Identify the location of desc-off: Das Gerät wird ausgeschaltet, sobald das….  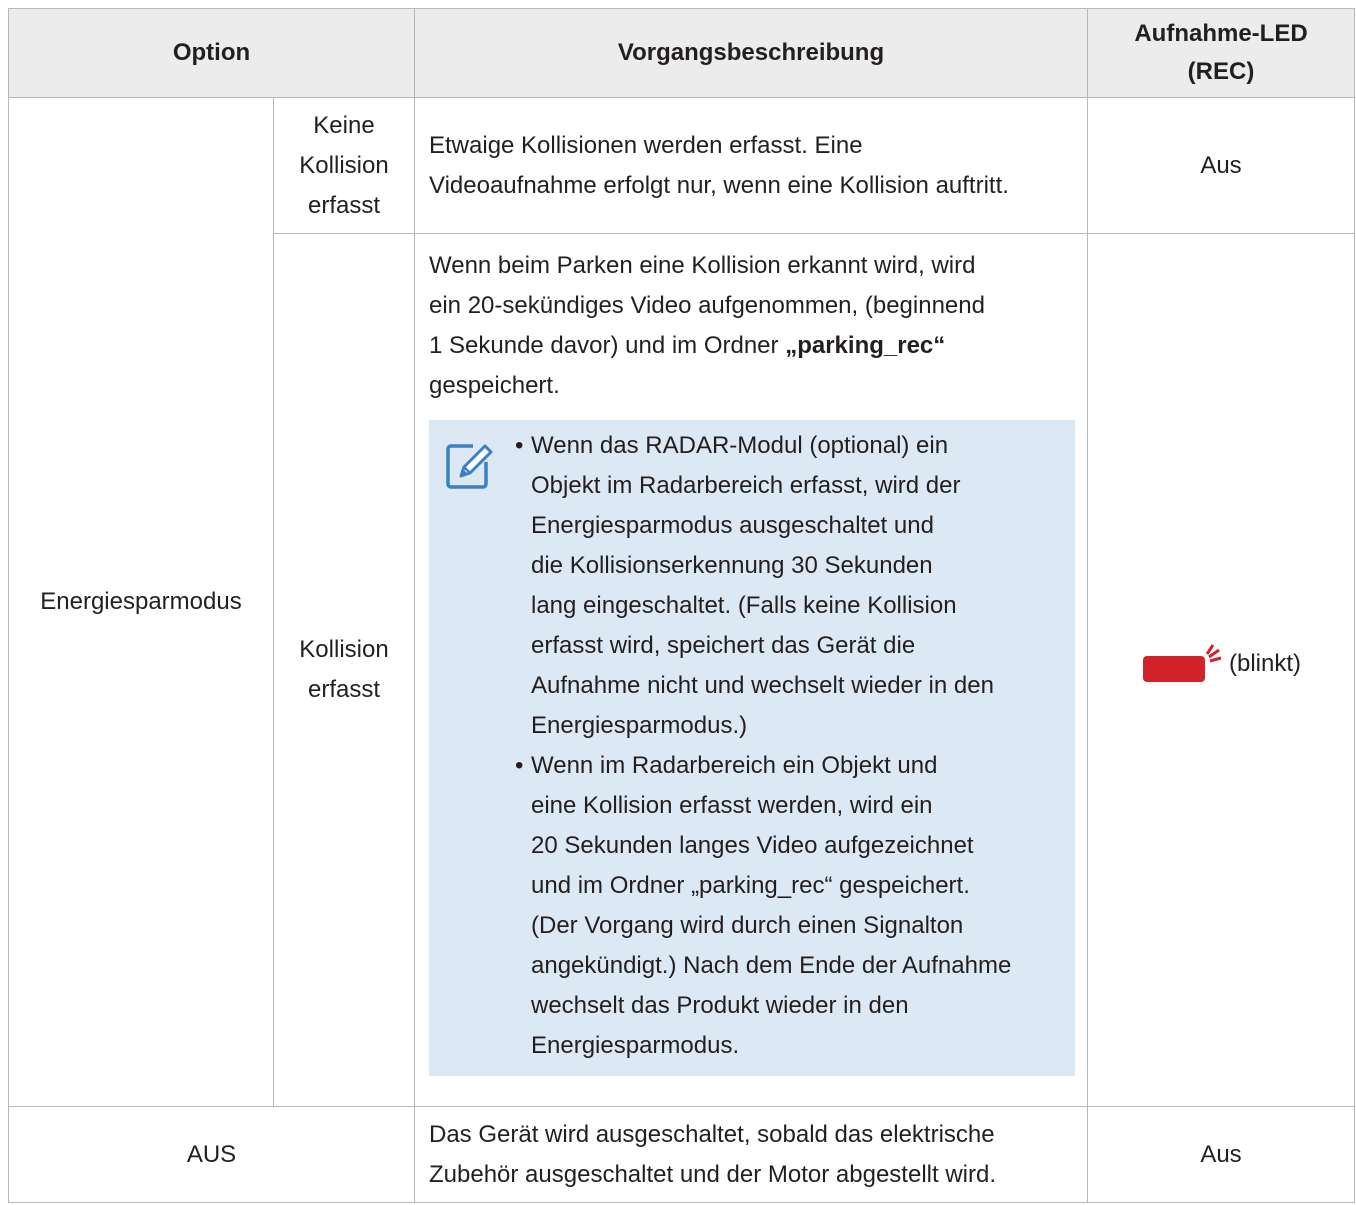
(751, 1154).